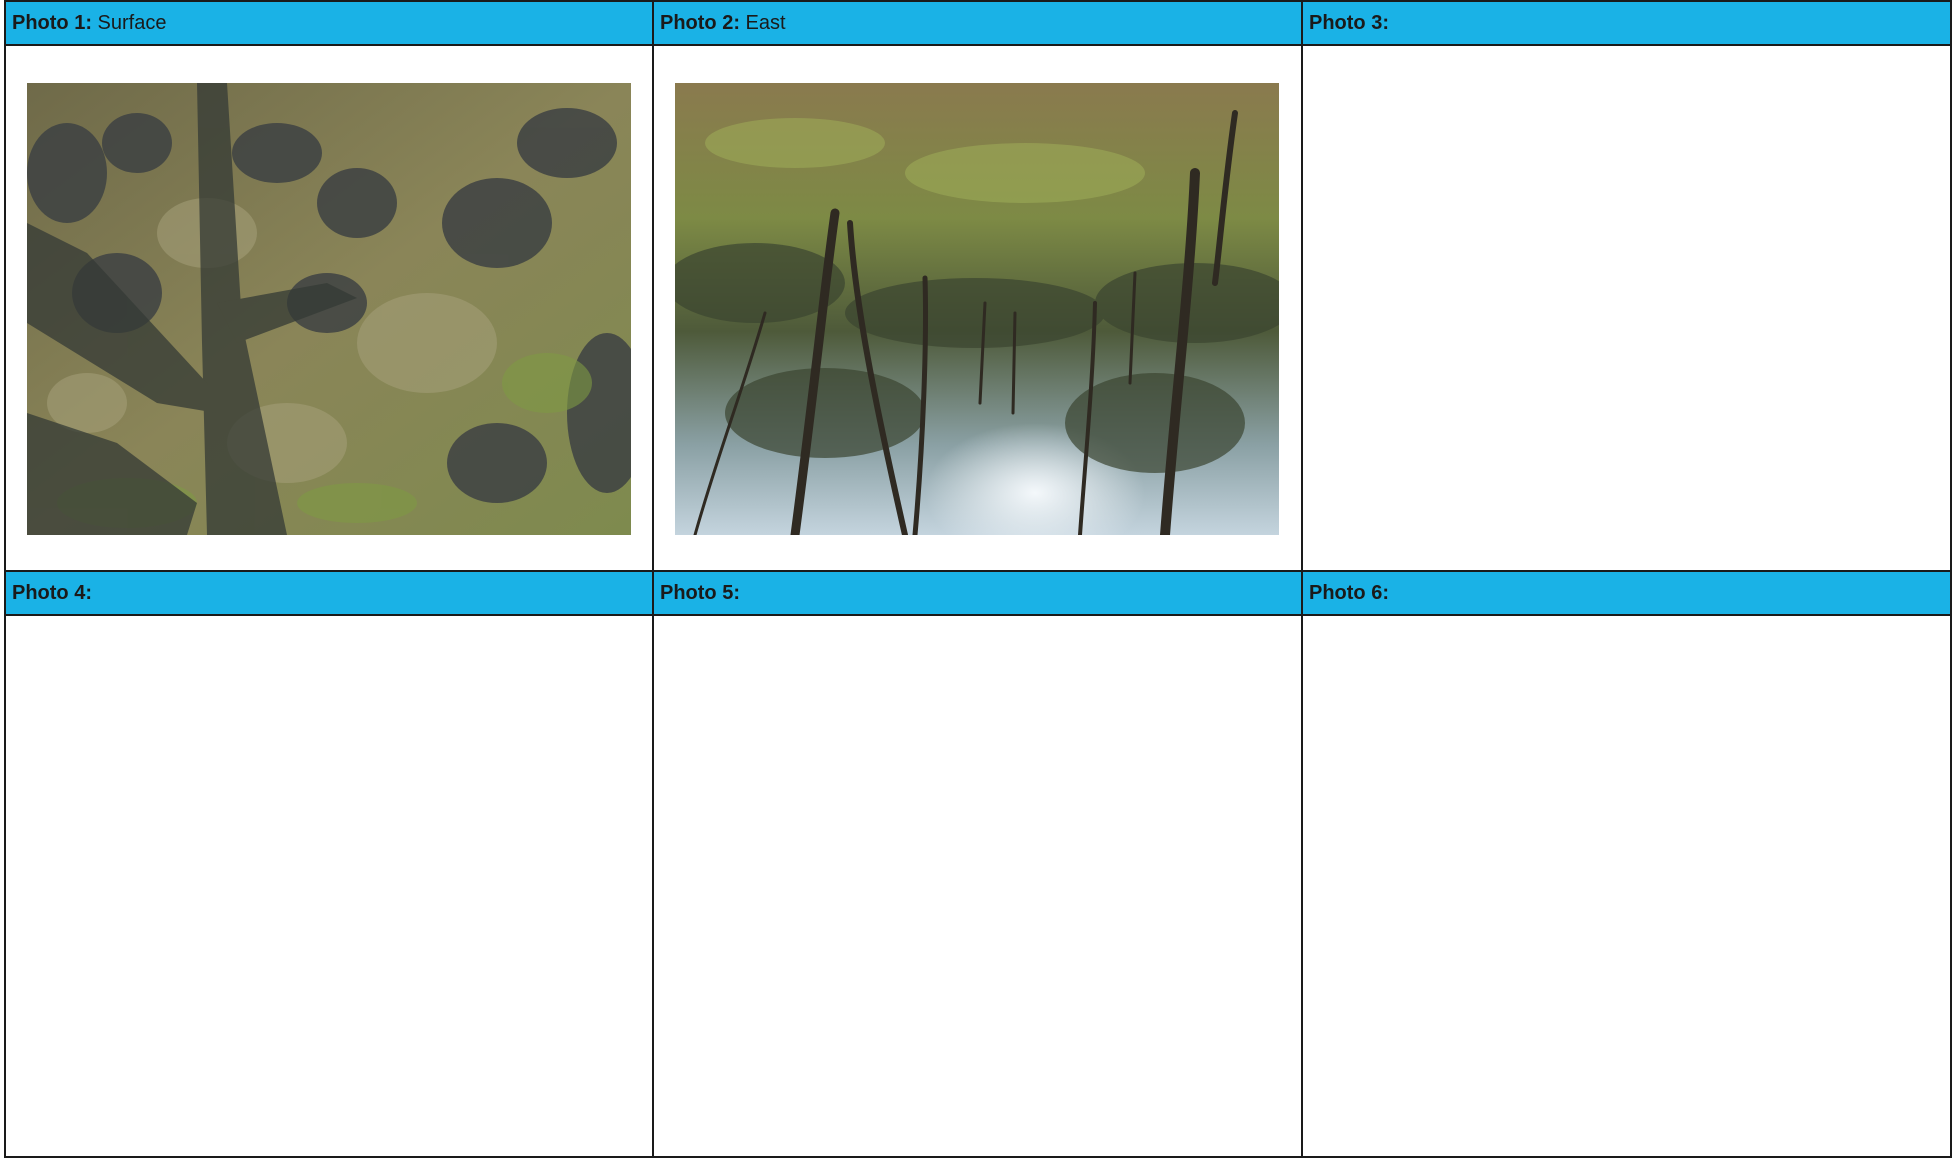  Describe the element at coordinates (329, 593) in the screenshot. I see `photo-4-header: Photo 4:` at that location.